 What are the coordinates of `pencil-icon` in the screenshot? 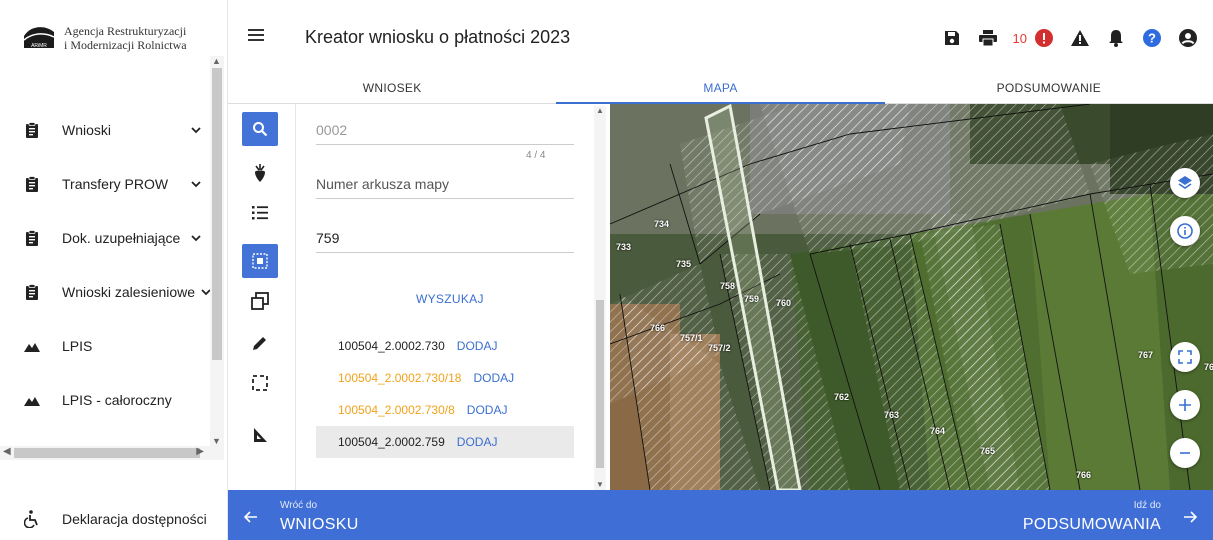 It's located at (259, 343).